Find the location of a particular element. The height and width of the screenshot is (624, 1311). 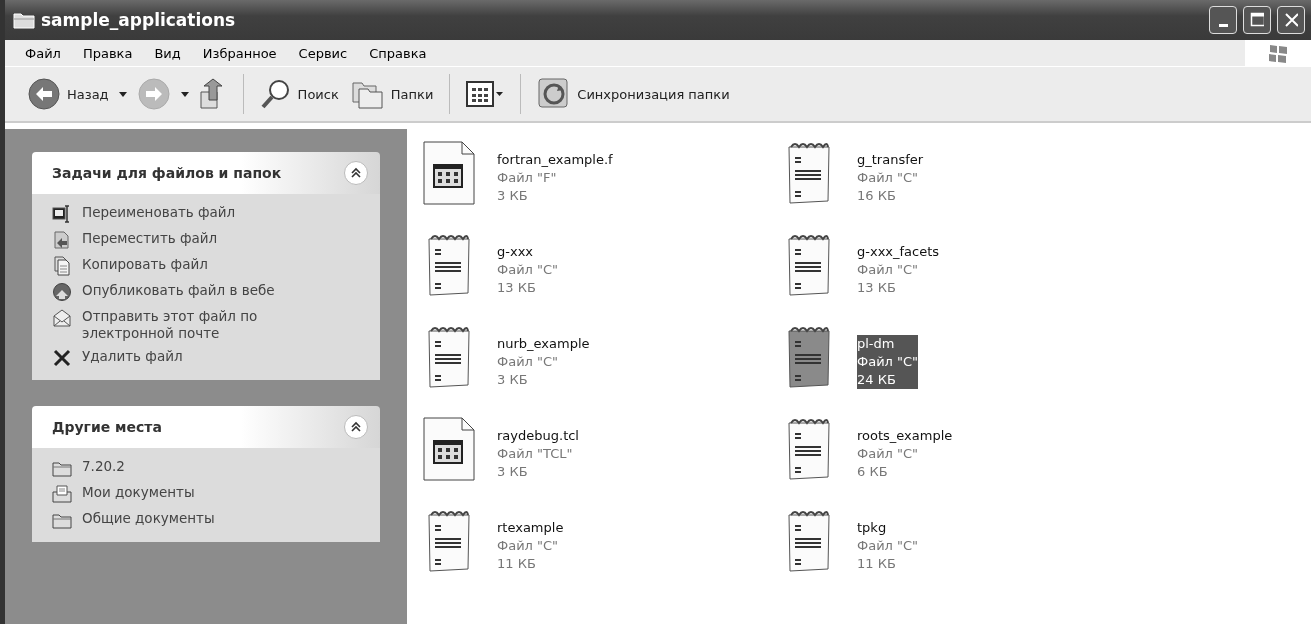

close-button is located at coordinates (1291, 20).